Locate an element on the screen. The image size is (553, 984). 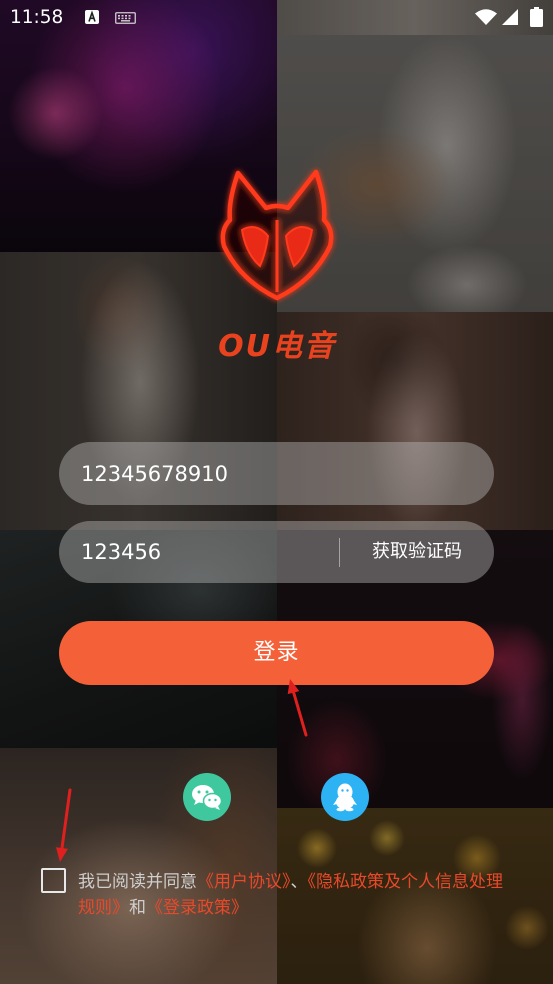
wifi-icon is located at coordinates (486, 17).